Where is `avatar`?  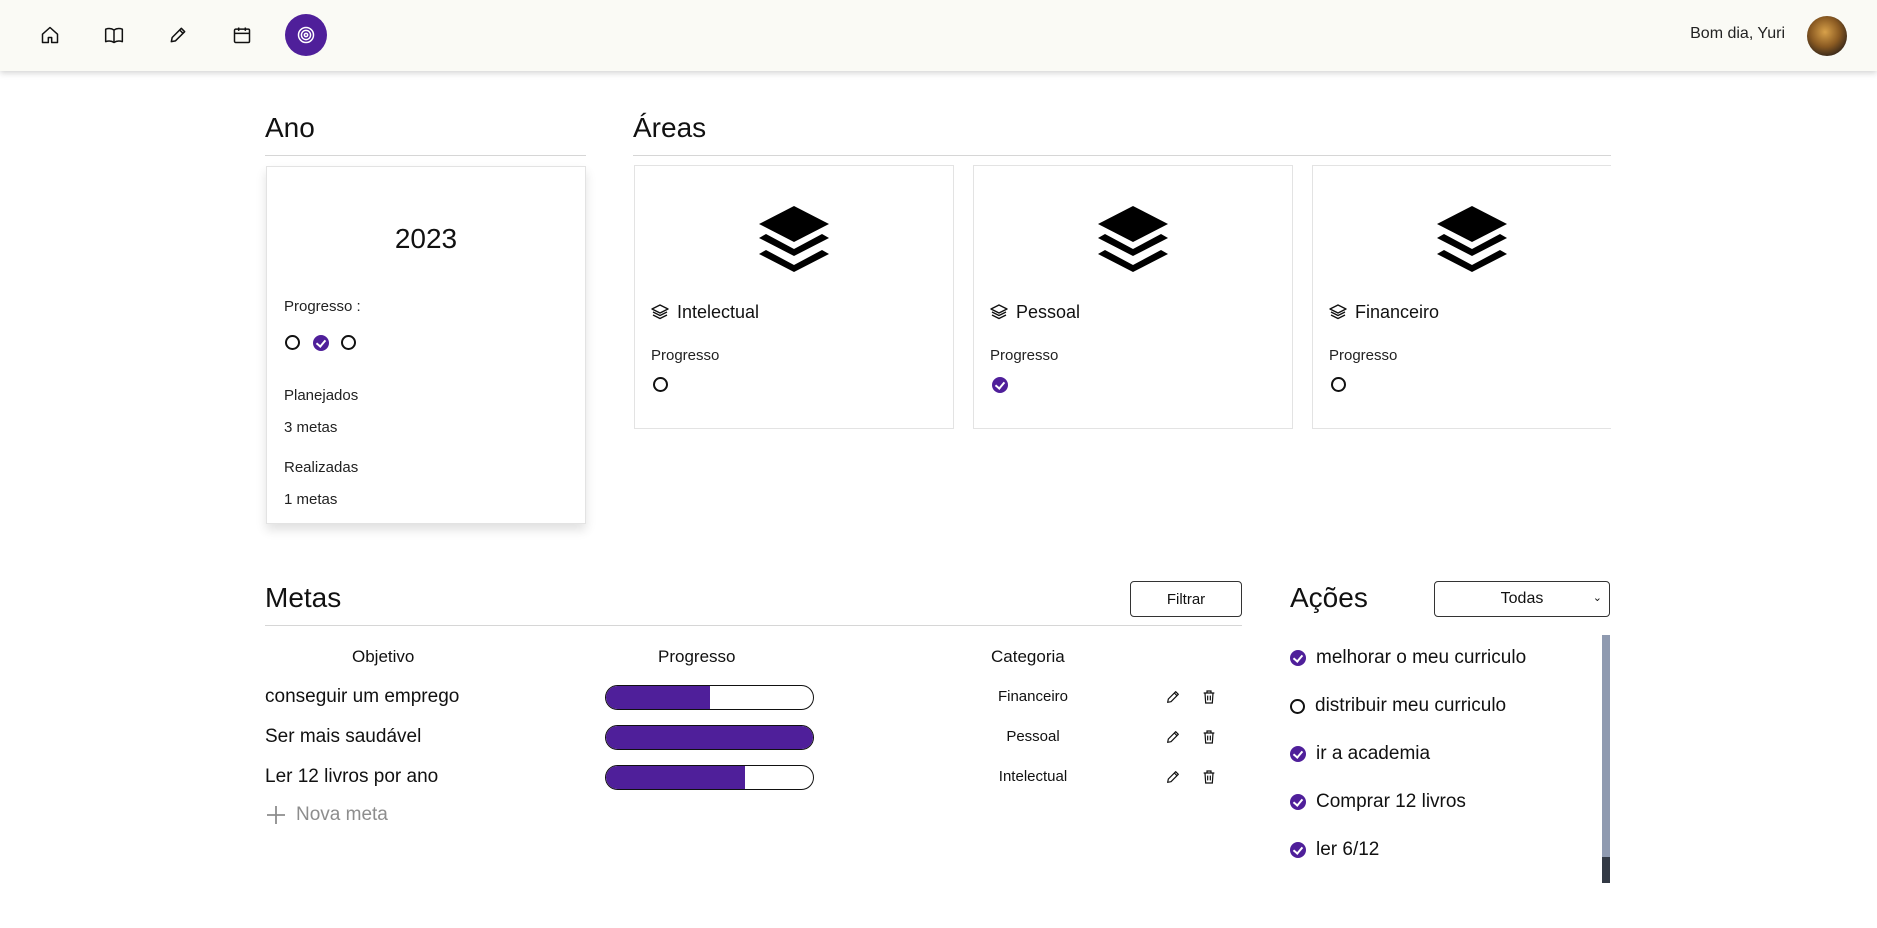
avatar is located at coordinates (1827, 36).